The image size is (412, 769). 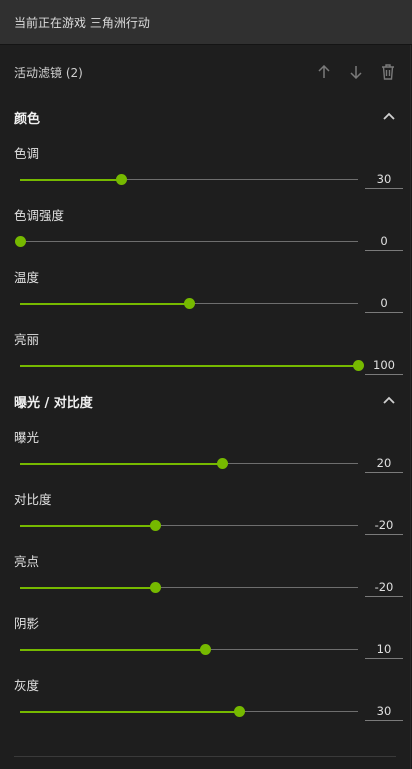 I want to click on slider-control: 灰度 30, so click(x=205, y=698).